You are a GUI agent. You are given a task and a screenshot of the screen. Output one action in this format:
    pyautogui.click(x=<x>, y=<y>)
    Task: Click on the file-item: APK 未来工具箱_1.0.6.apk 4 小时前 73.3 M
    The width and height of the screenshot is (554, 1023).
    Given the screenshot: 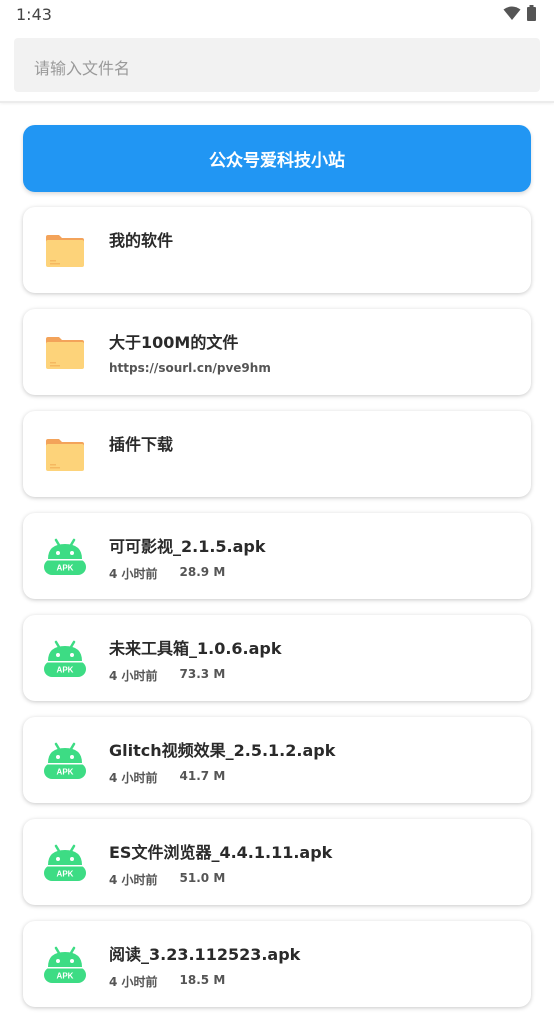 What is the action you would take?
    pyautogui.click(x=277, y=658)
    